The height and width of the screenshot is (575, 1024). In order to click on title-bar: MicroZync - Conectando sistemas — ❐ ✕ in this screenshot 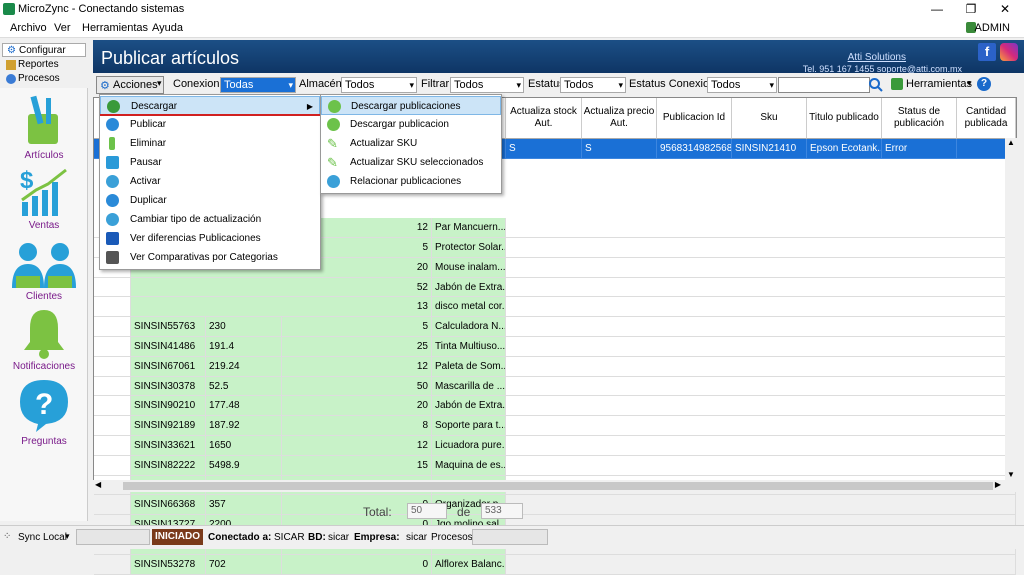, I will do `click(512, 9)`.